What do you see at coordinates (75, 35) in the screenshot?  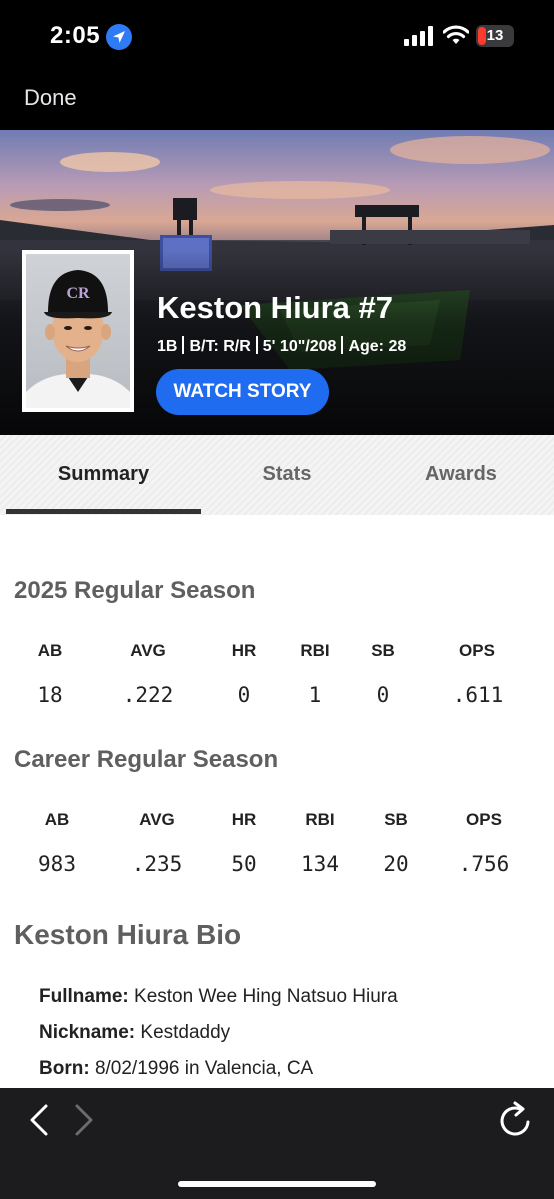 I see `status-time: 2:05` at bounding box center [75, 35].